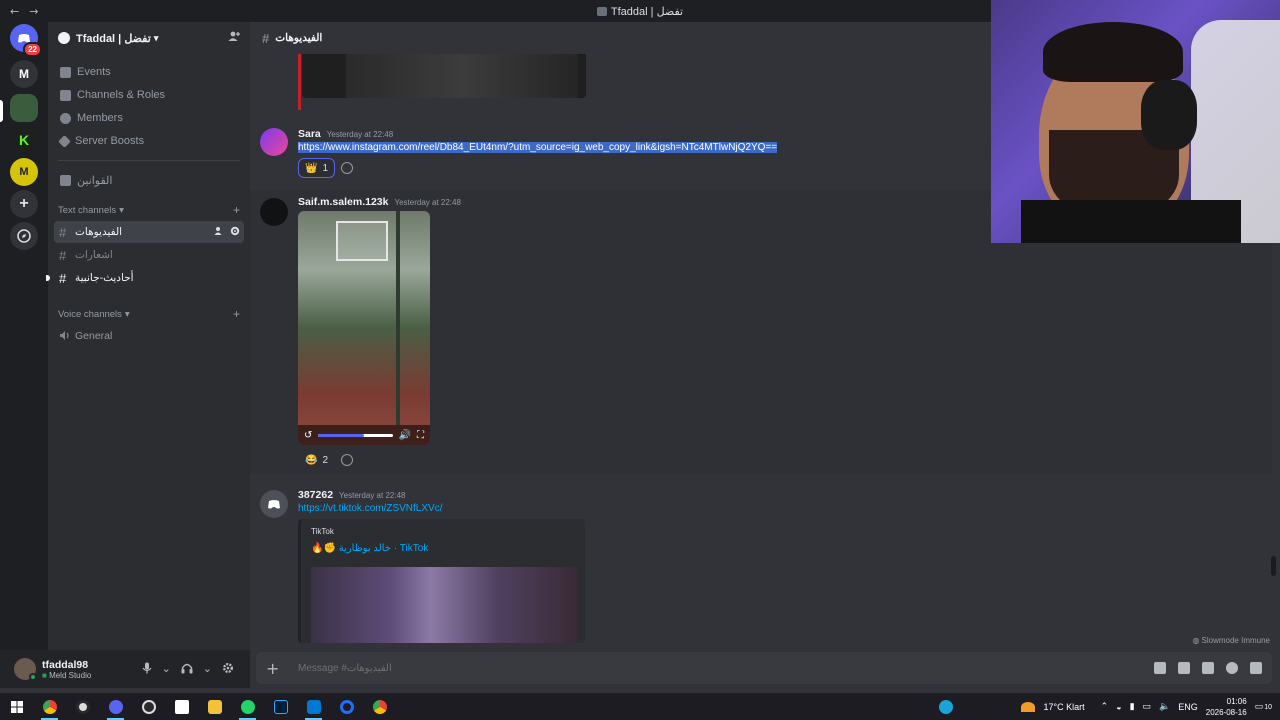 Image resolution: width=1280 pixels, height=720 pixels. What do you see at coordinates (65, 72) in the screenshot?
I see `calendar-icon` at bounding box center [65, 72].